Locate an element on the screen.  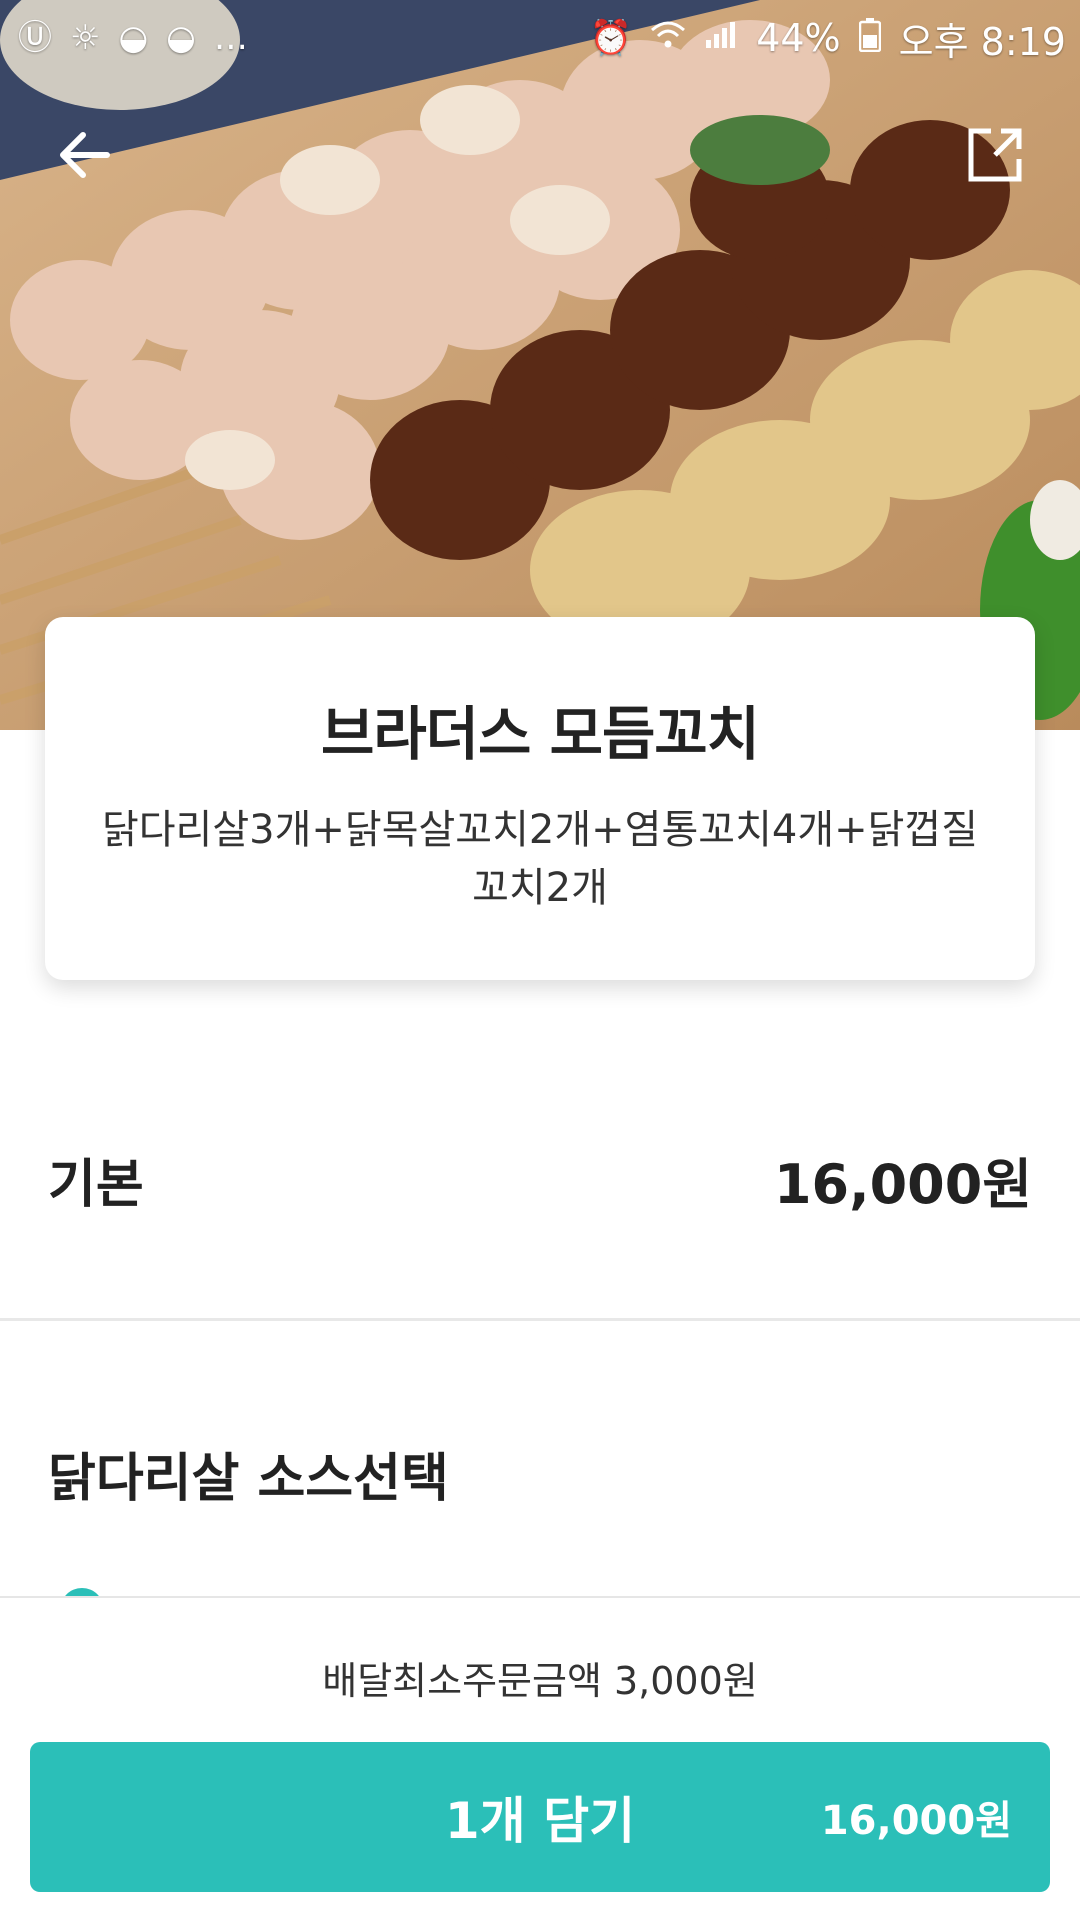
arrow-left-icon is located at coordinates (85, 155).